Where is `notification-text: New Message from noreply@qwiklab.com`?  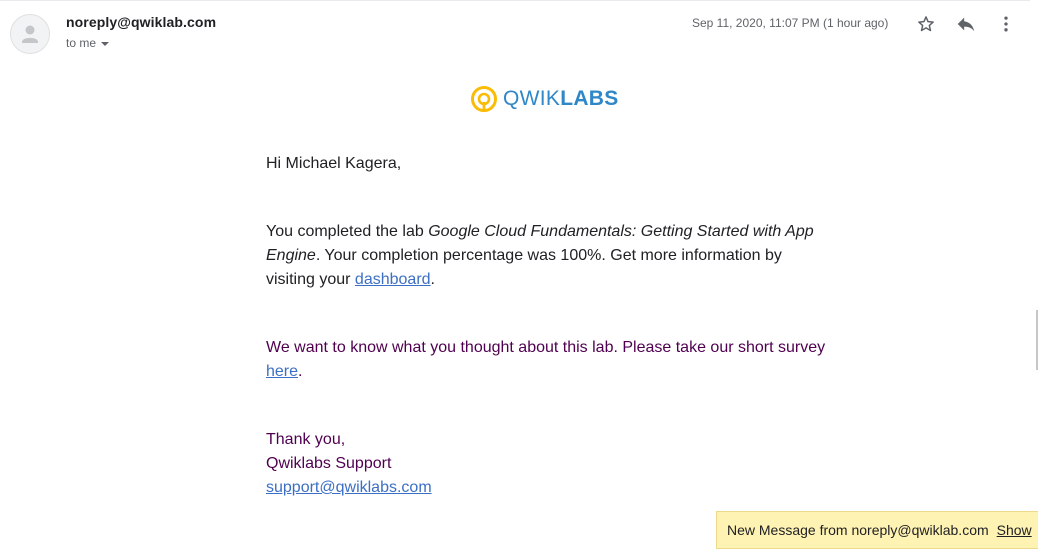 notification-text: New Message from noreply@qwiklab.com is located at coordinates (858, 530).